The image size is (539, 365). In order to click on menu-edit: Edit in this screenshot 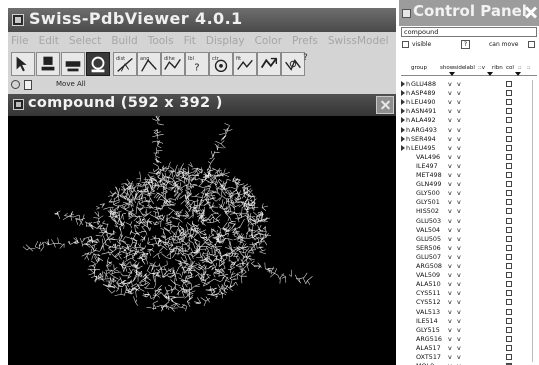, I will do `click(49, 41)`.